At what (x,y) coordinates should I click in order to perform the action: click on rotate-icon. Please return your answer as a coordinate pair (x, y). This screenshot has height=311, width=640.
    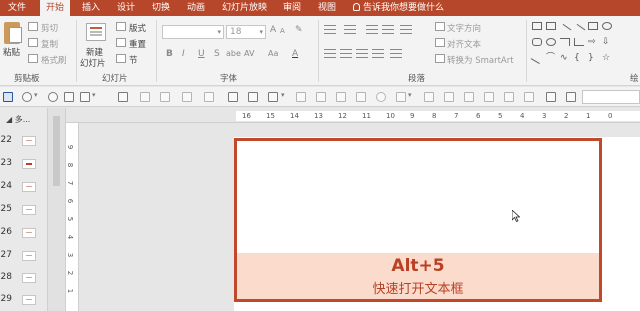
    Looking at the image, I should click on (253, 97).